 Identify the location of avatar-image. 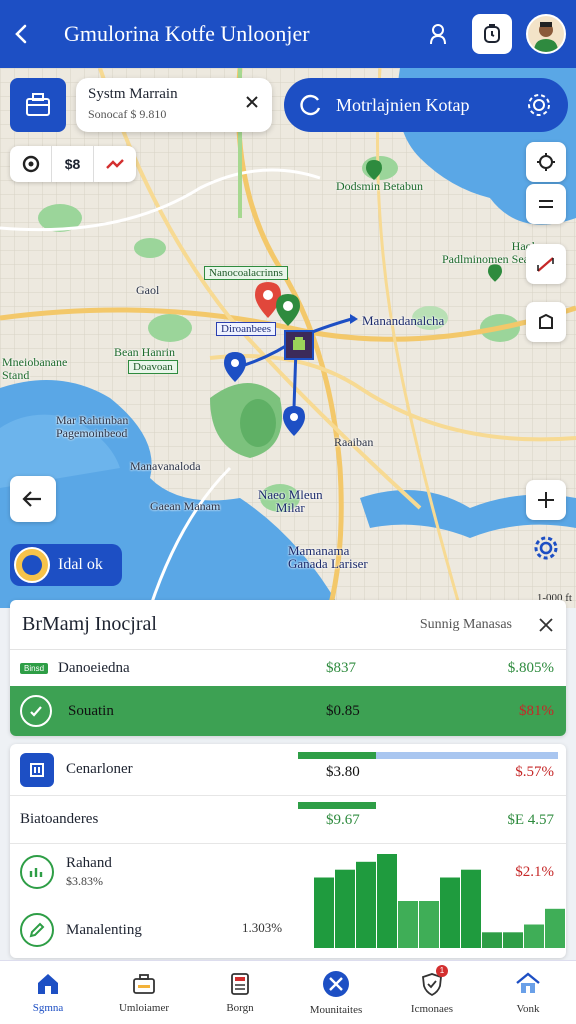
(546, 37).